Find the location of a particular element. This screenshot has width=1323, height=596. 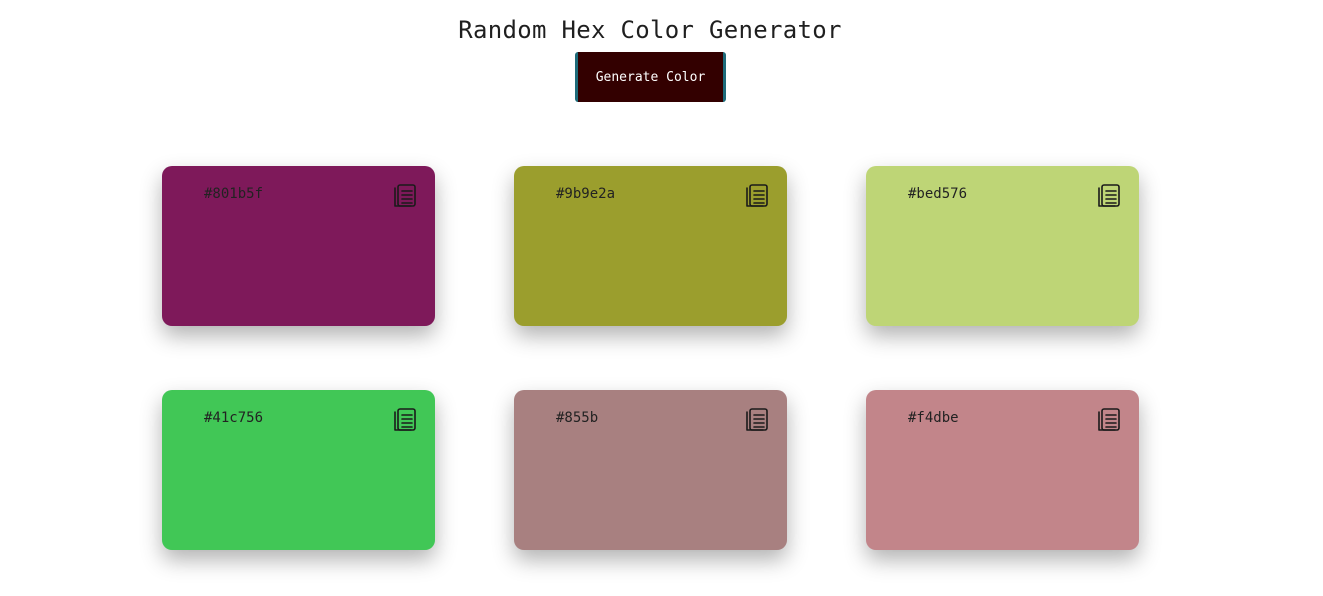

hex-code-label: #801b5f is located at coordinates (234, 194).